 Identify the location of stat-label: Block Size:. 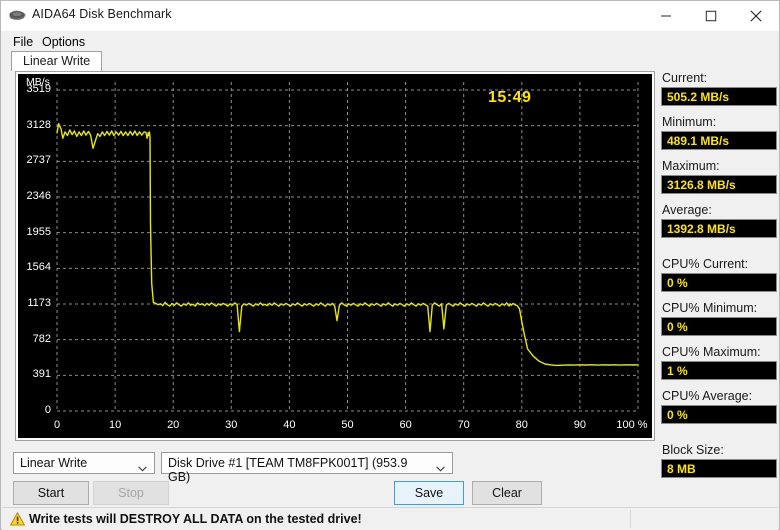
(693, 450).